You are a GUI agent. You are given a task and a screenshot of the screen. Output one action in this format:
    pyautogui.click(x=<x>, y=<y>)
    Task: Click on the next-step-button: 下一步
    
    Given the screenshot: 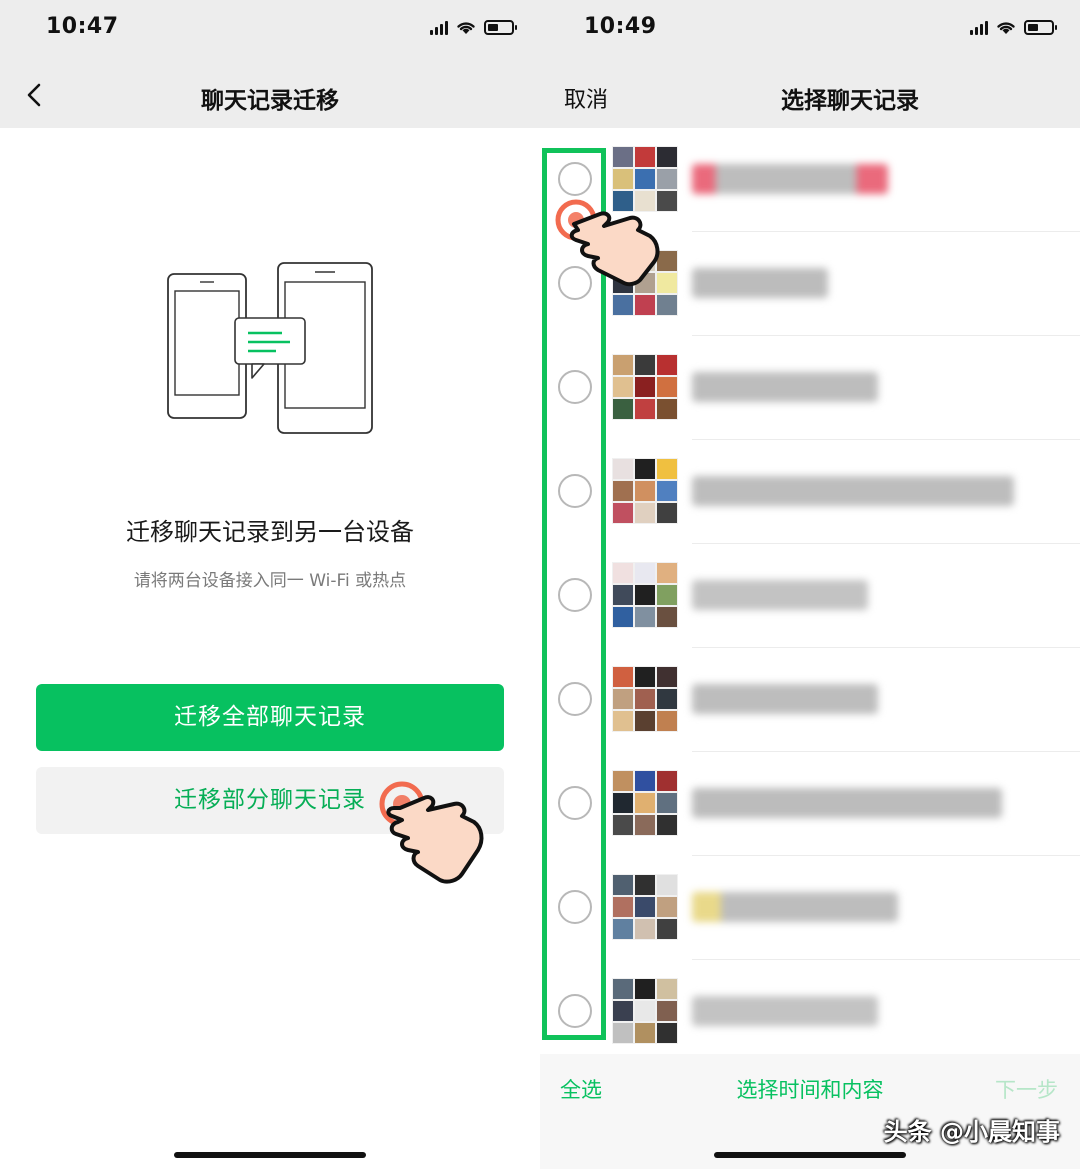 What is the action you would take?
    pyautogui.click(x=1026, y=1089)
    